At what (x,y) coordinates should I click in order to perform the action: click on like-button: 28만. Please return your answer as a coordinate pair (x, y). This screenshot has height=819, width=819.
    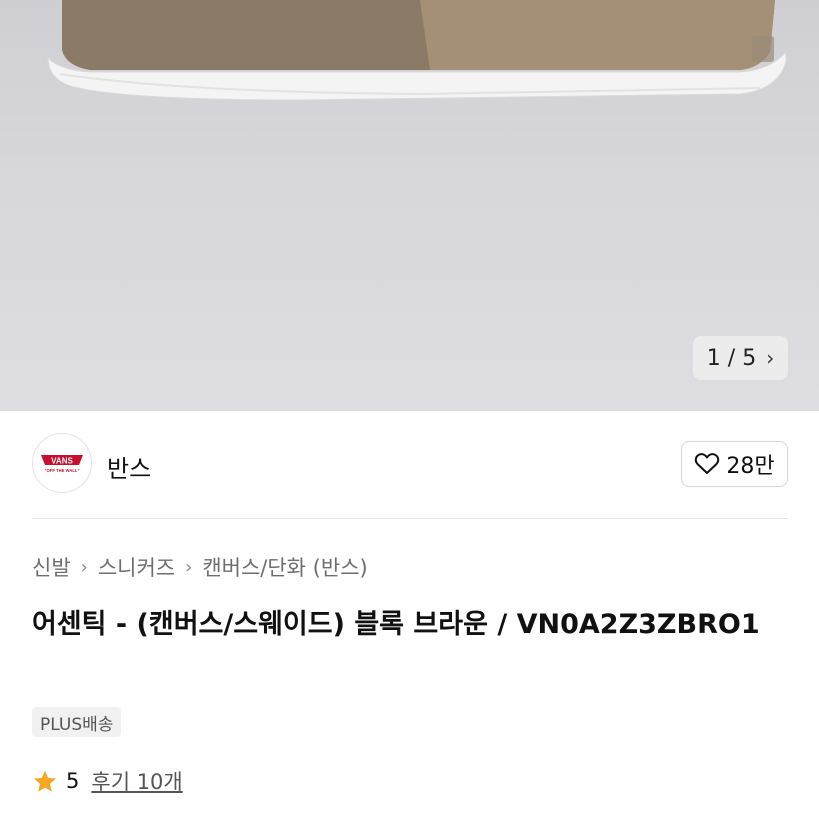
    Looking at the image, I should click on (734, 464).